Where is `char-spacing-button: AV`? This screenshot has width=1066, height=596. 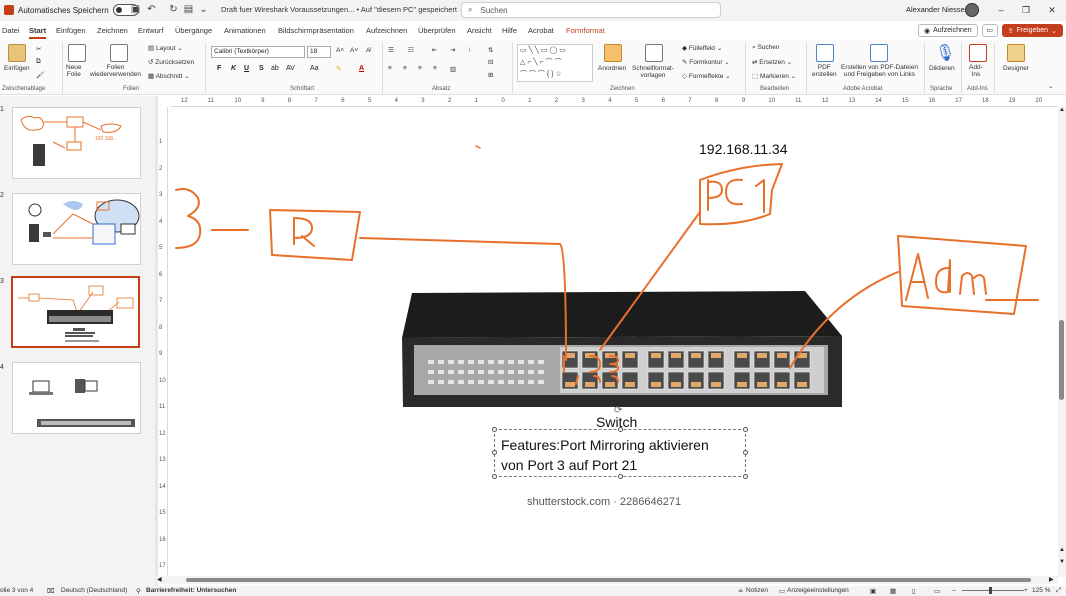 char-spacing-button: AV is located at coordinates (290, 68).